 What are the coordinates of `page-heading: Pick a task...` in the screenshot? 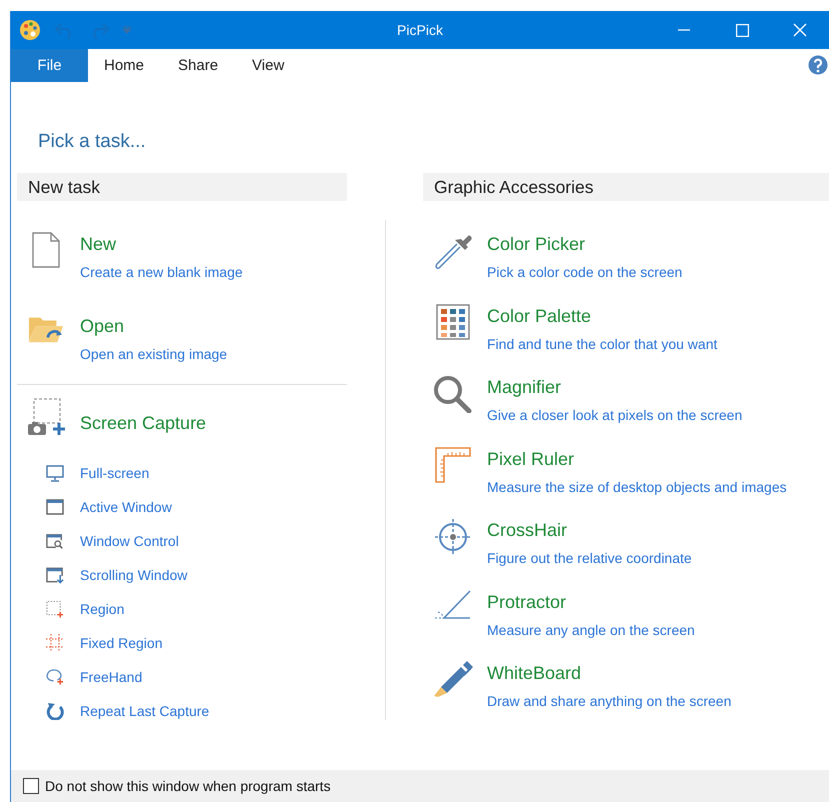 It's located at (92, 141).